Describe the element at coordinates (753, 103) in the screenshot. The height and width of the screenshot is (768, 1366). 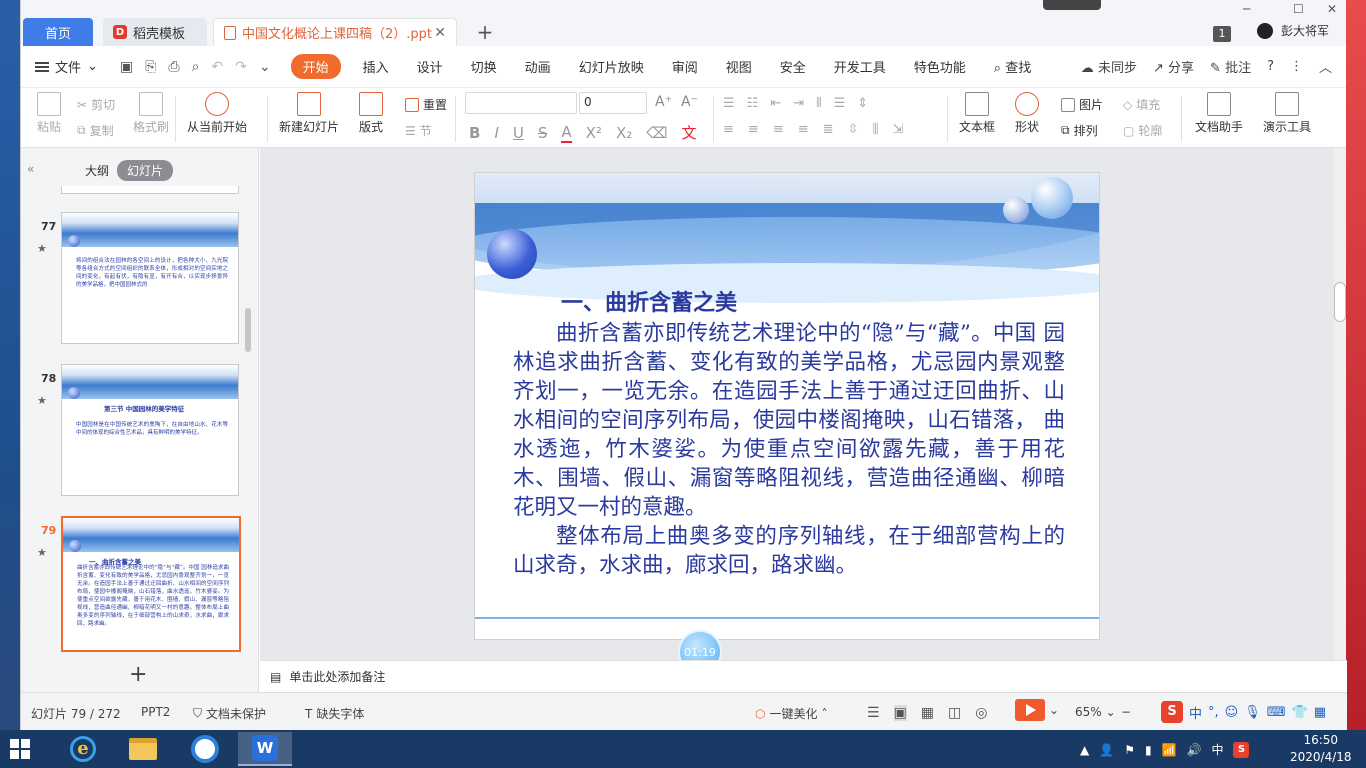
I see `numbered-list-icon: ☷` at that location.